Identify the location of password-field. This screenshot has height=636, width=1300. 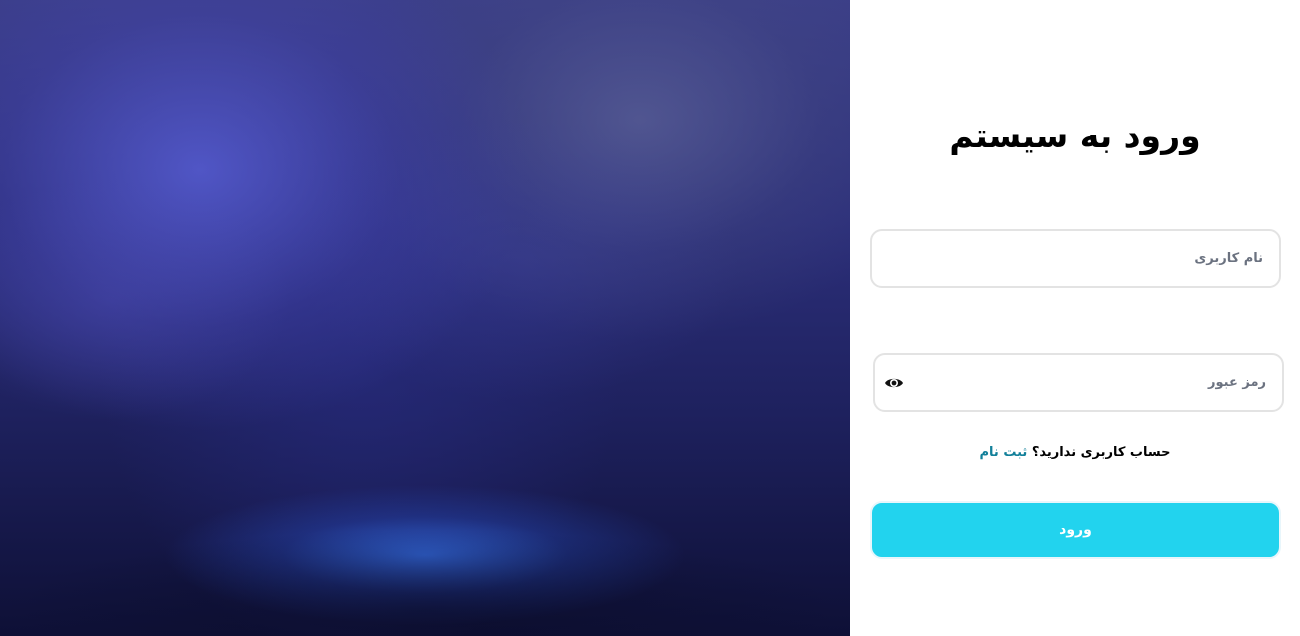
(1078, 382).